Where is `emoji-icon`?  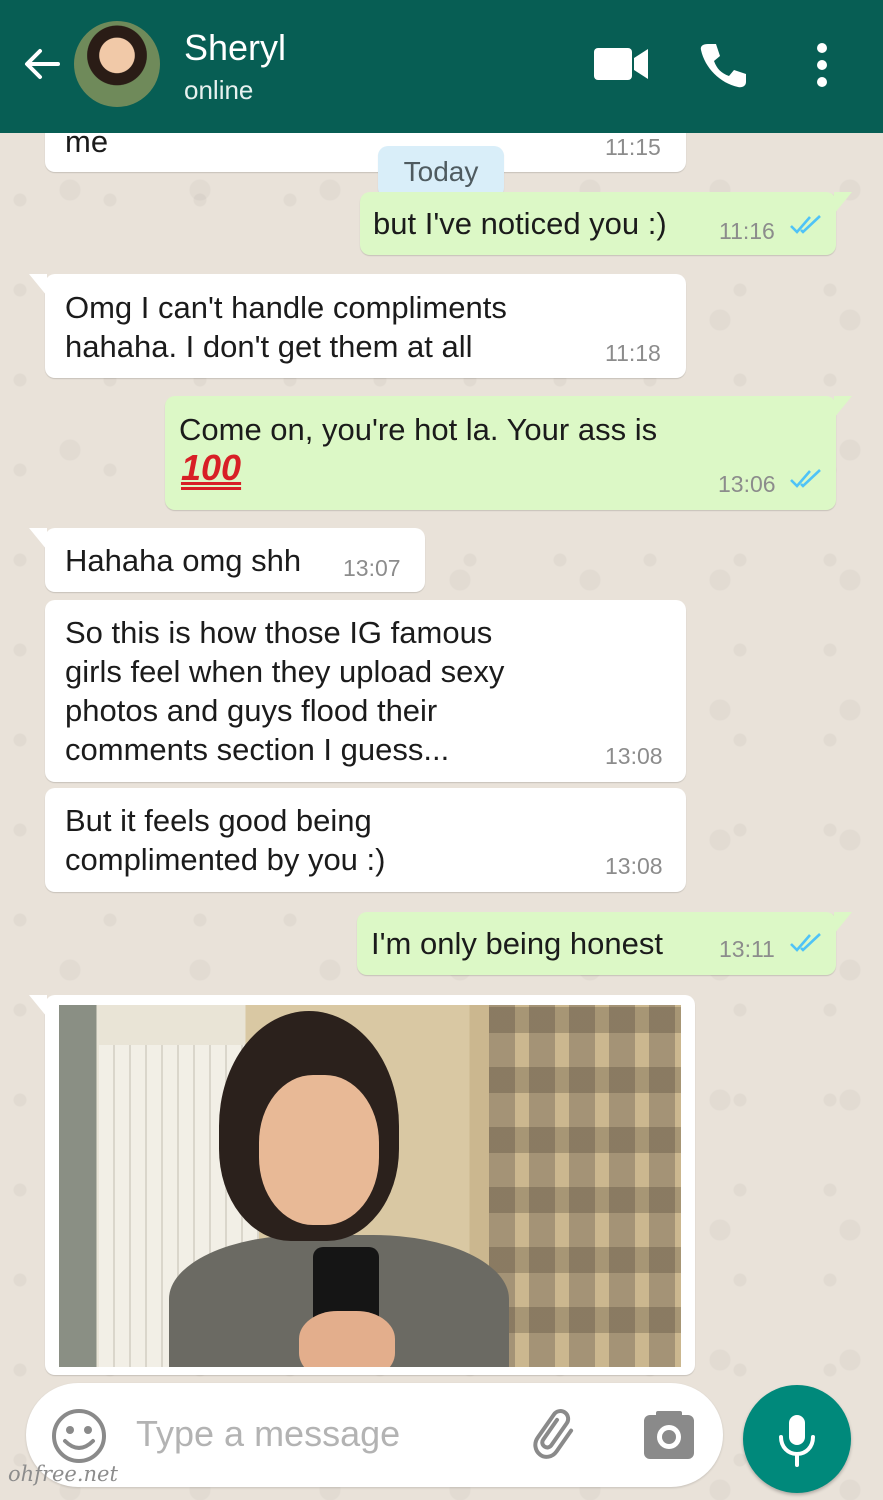
emoji-icon is located at coordinates (79, 1436).